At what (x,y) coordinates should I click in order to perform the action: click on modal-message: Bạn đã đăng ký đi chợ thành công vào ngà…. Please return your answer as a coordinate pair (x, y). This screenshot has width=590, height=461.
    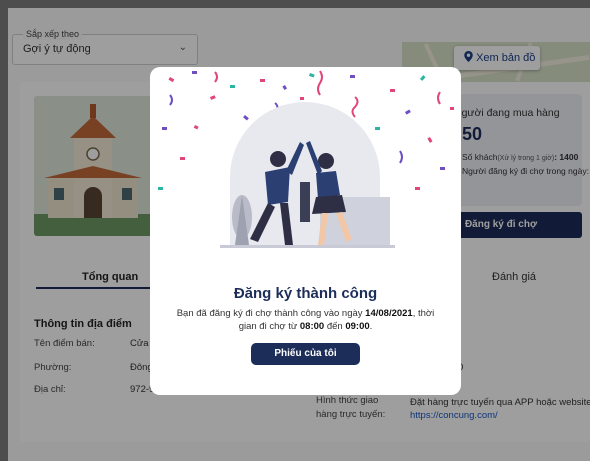
    Looking at the image, I should click on (305, 320).